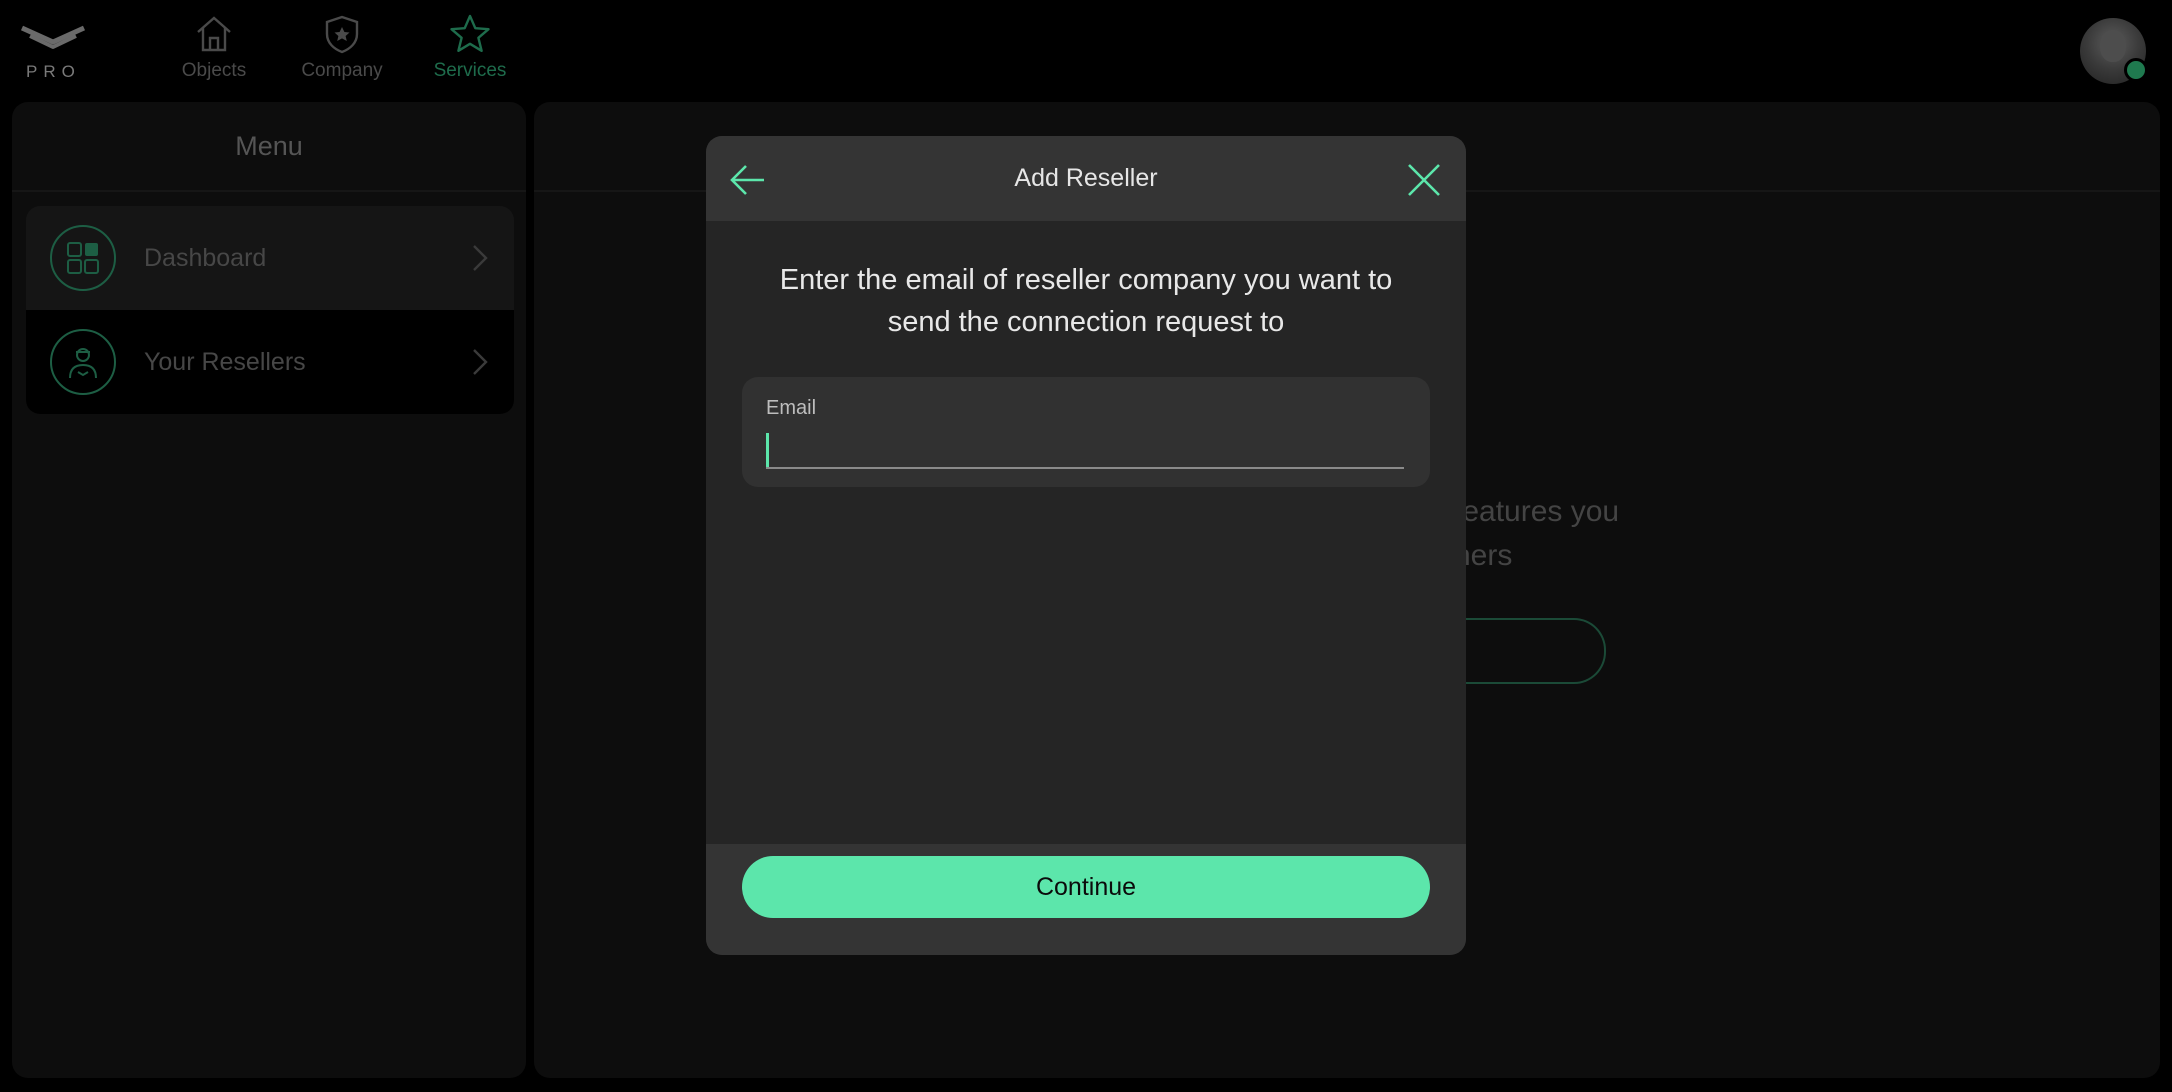 The height and width of the screenshot is (1092, 2172). I want to click on email-field: Email, so click(1086, 432).